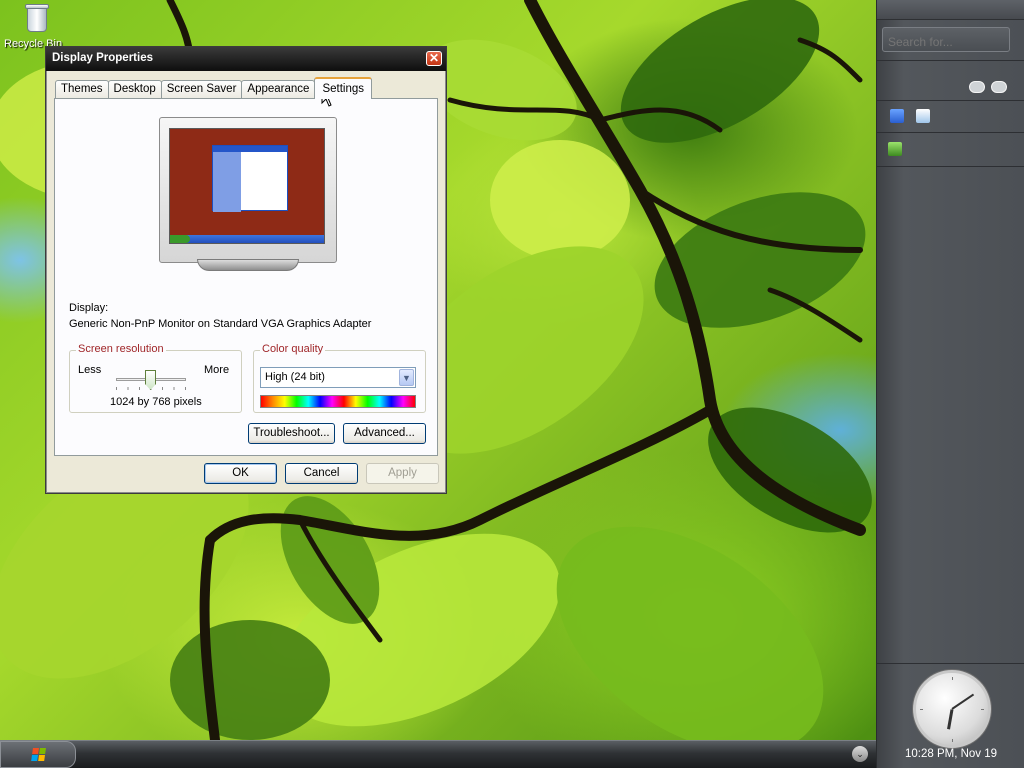 The image size is (1024, 768). I want to click on dropdown-arrow-icon: ▼, so click(406, 377).